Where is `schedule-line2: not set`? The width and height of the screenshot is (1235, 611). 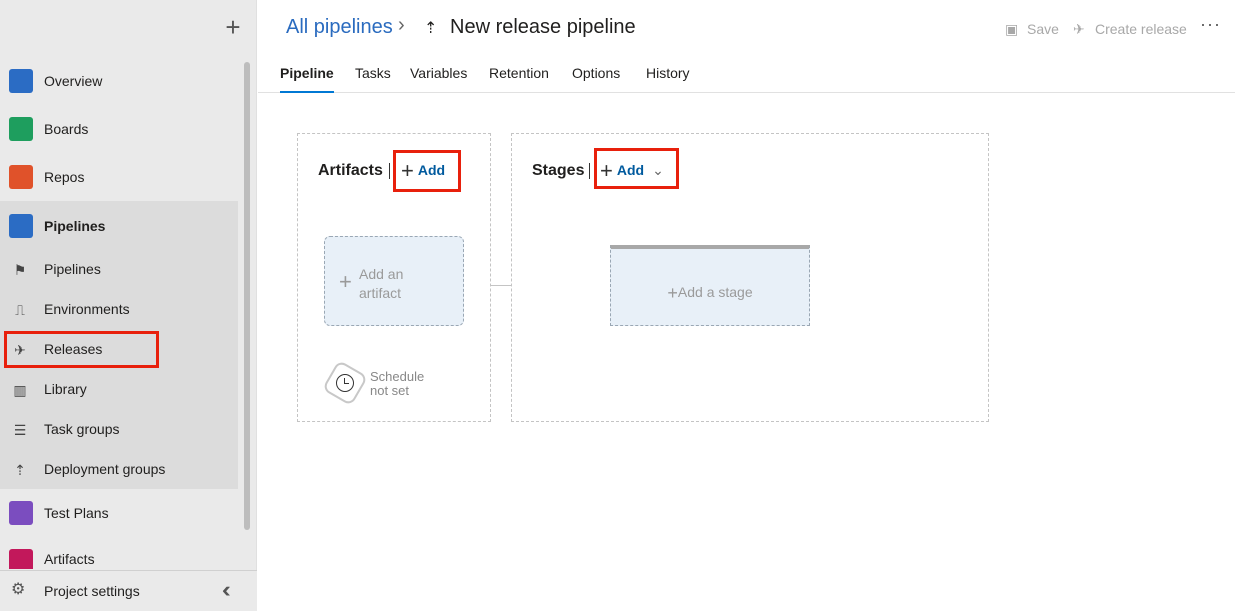 schedule-line2: not set is located at coordinates (390, 390).